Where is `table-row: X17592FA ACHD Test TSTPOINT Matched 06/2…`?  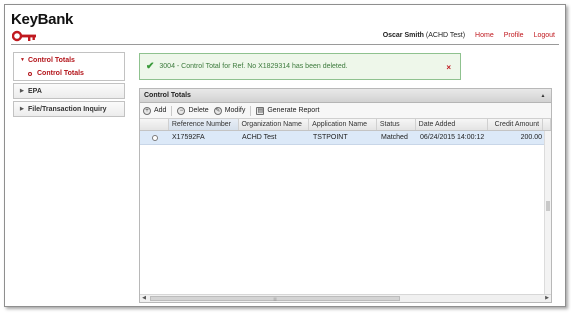
table-row: X17592FA ACHD Test TSTPOINT Matched 06/2… is located at coordinates (345, 138).